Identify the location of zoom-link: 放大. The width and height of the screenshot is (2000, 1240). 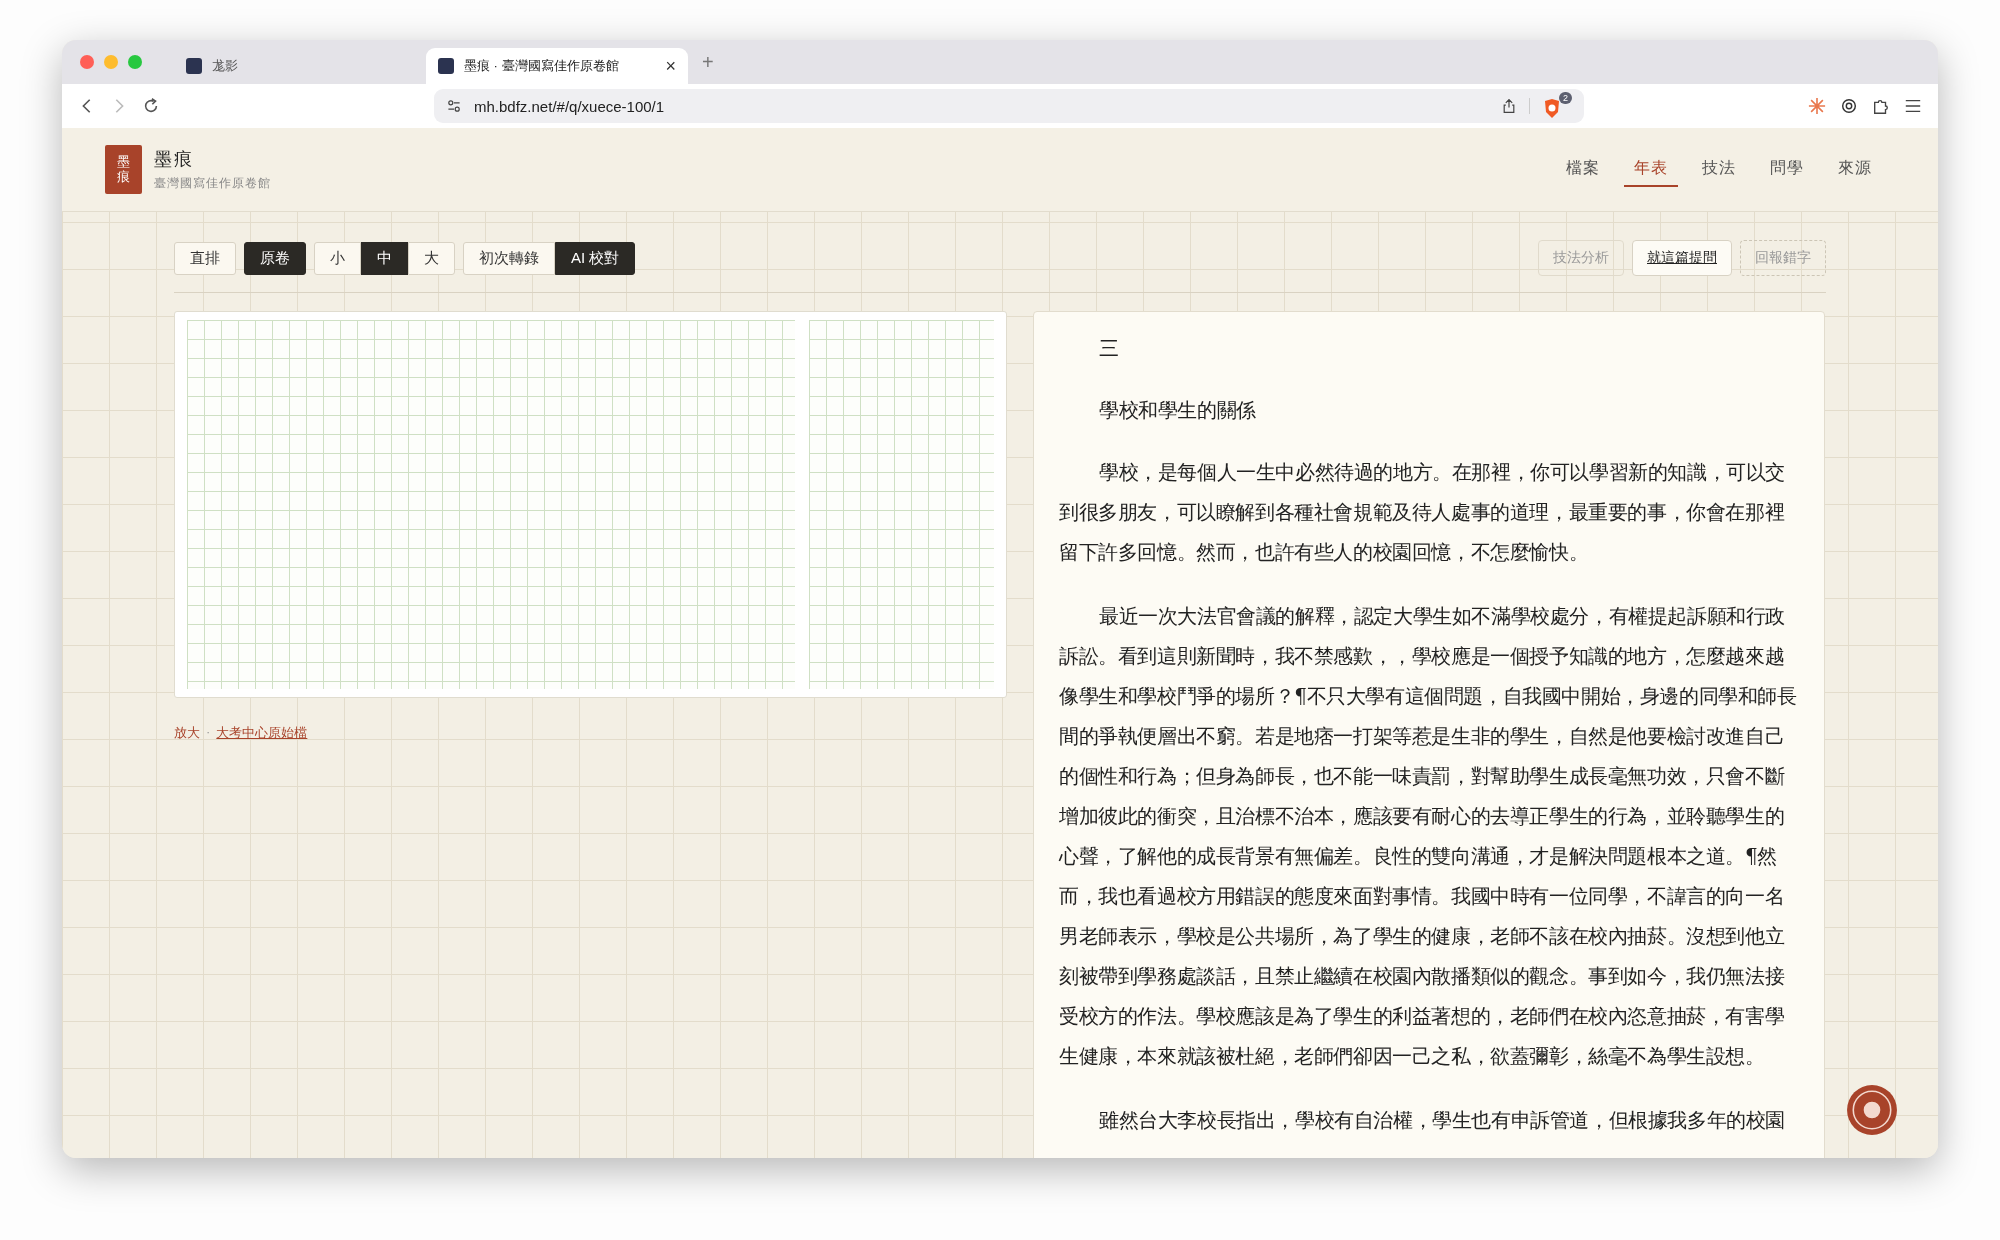
(187, 733).